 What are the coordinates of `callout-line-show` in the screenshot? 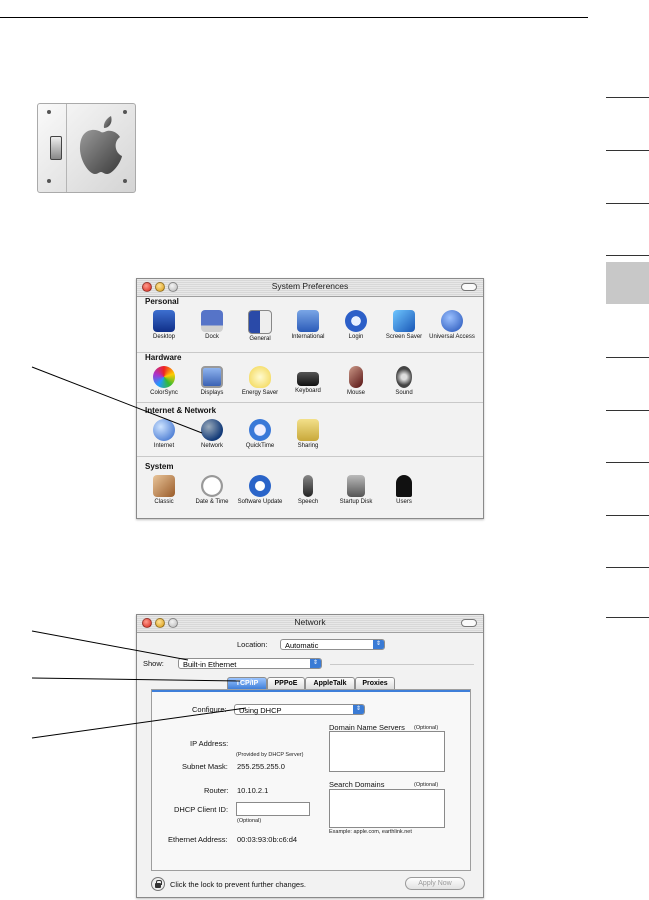 It's located at (110, 645).